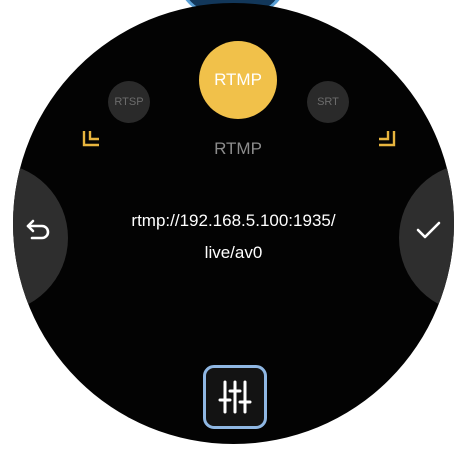 The height and width of the screenshot is (459, 465). Describe the element at coordinates (233, 237) in the screenshot. I see `stream-url: rtmp://192.168.5.100:1935/ live/av0` at that location.